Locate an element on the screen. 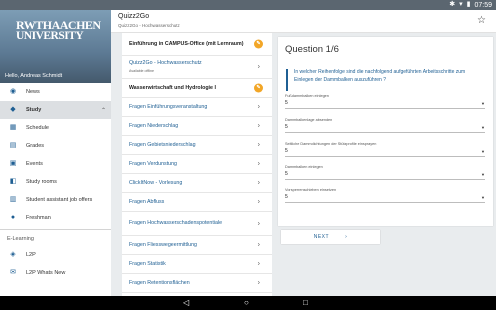  list-item: ClickItNow - Vorlesung › is located at coordinates (197, 183).